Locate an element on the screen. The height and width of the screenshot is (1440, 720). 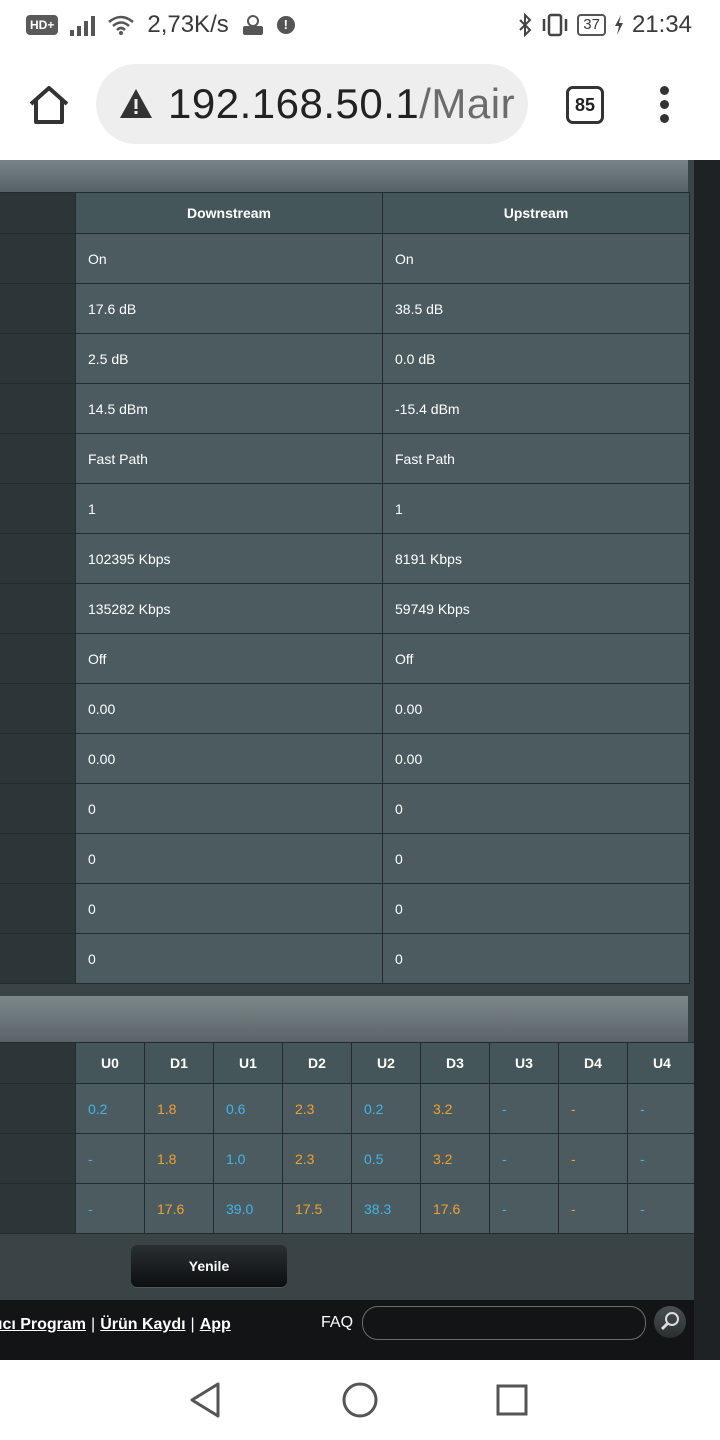
wifi-icon is located at coordinates (121, 25).